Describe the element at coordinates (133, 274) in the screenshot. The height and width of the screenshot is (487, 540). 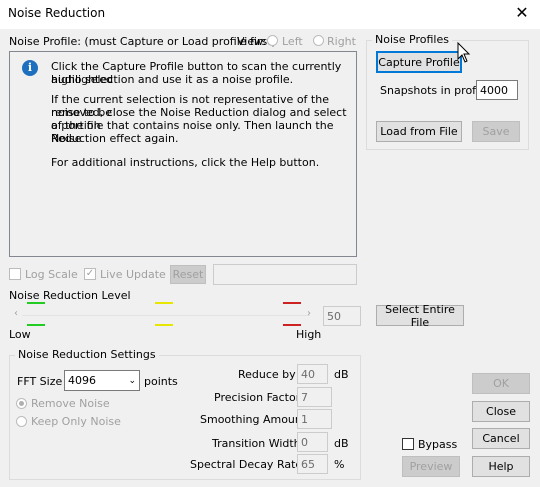
I see `live-update-label: Live Update` at that location.